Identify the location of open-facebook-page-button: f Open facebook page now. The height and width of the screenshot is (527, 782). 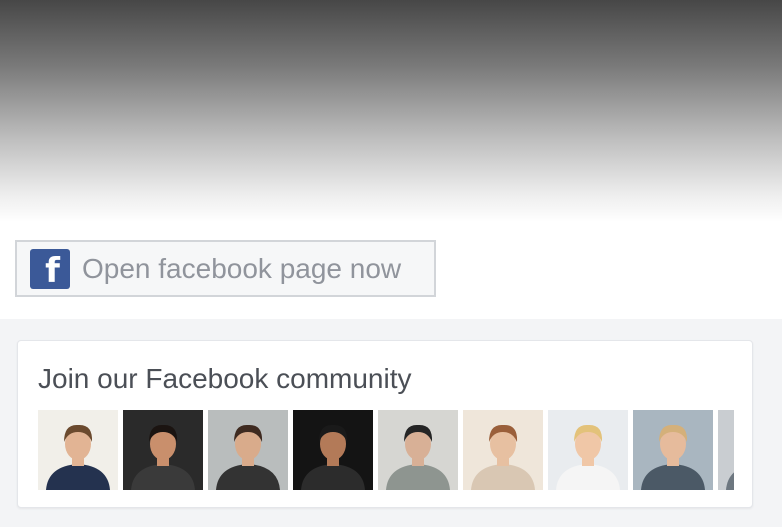
(225, 268).